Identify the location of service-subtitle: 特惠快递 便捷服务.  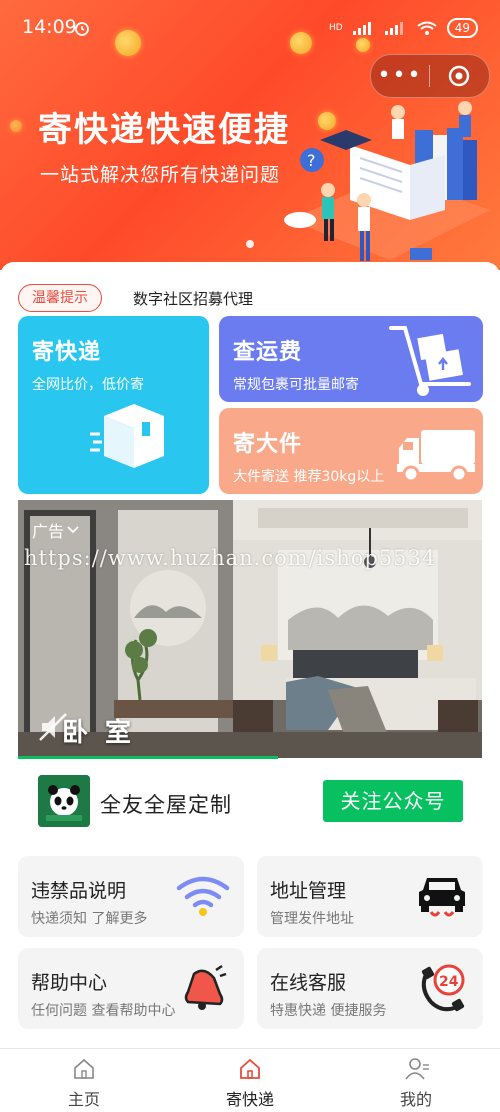
(328, 1011).